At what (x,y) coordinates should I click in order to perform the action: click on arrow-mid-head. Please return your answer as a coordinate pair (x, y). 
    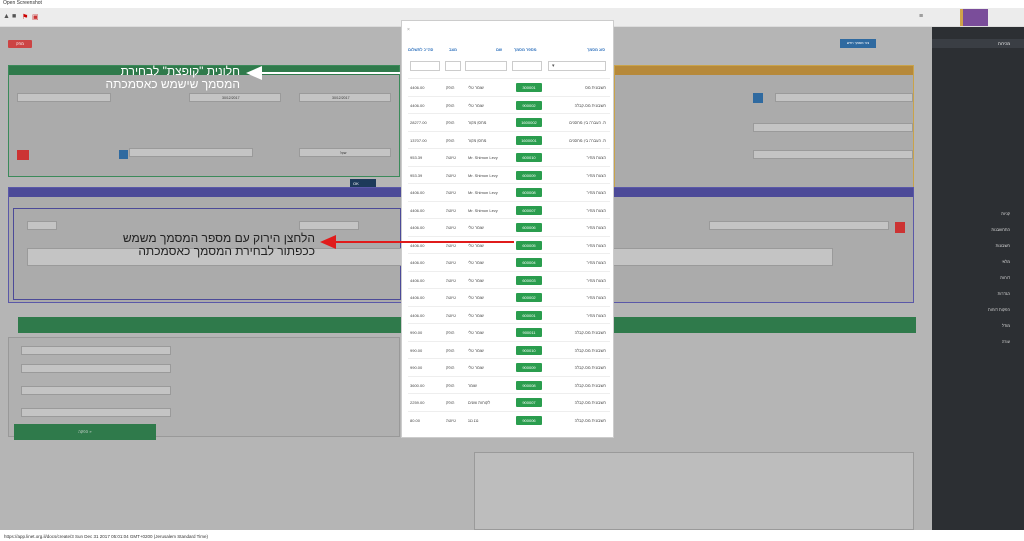
    Looking at the image, I should click on (328, 242).